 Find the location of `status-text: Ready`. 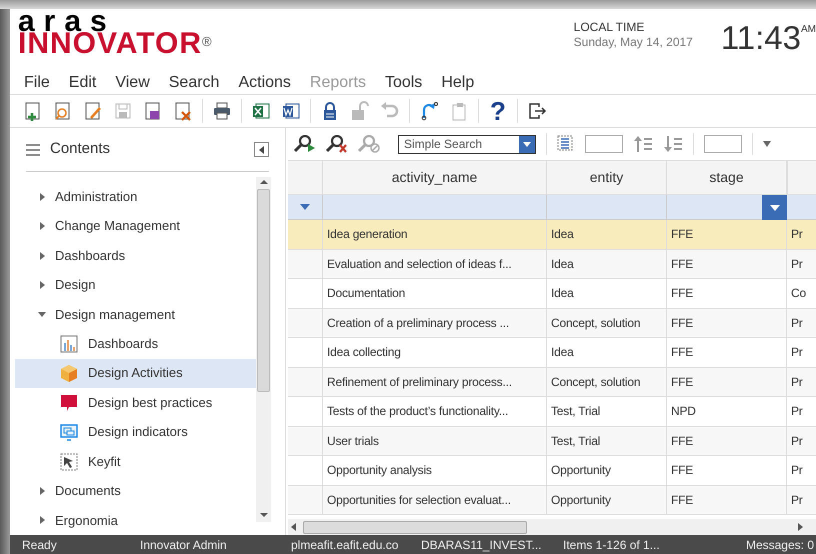

status-text: Ready is located at coordinates (39, 545).